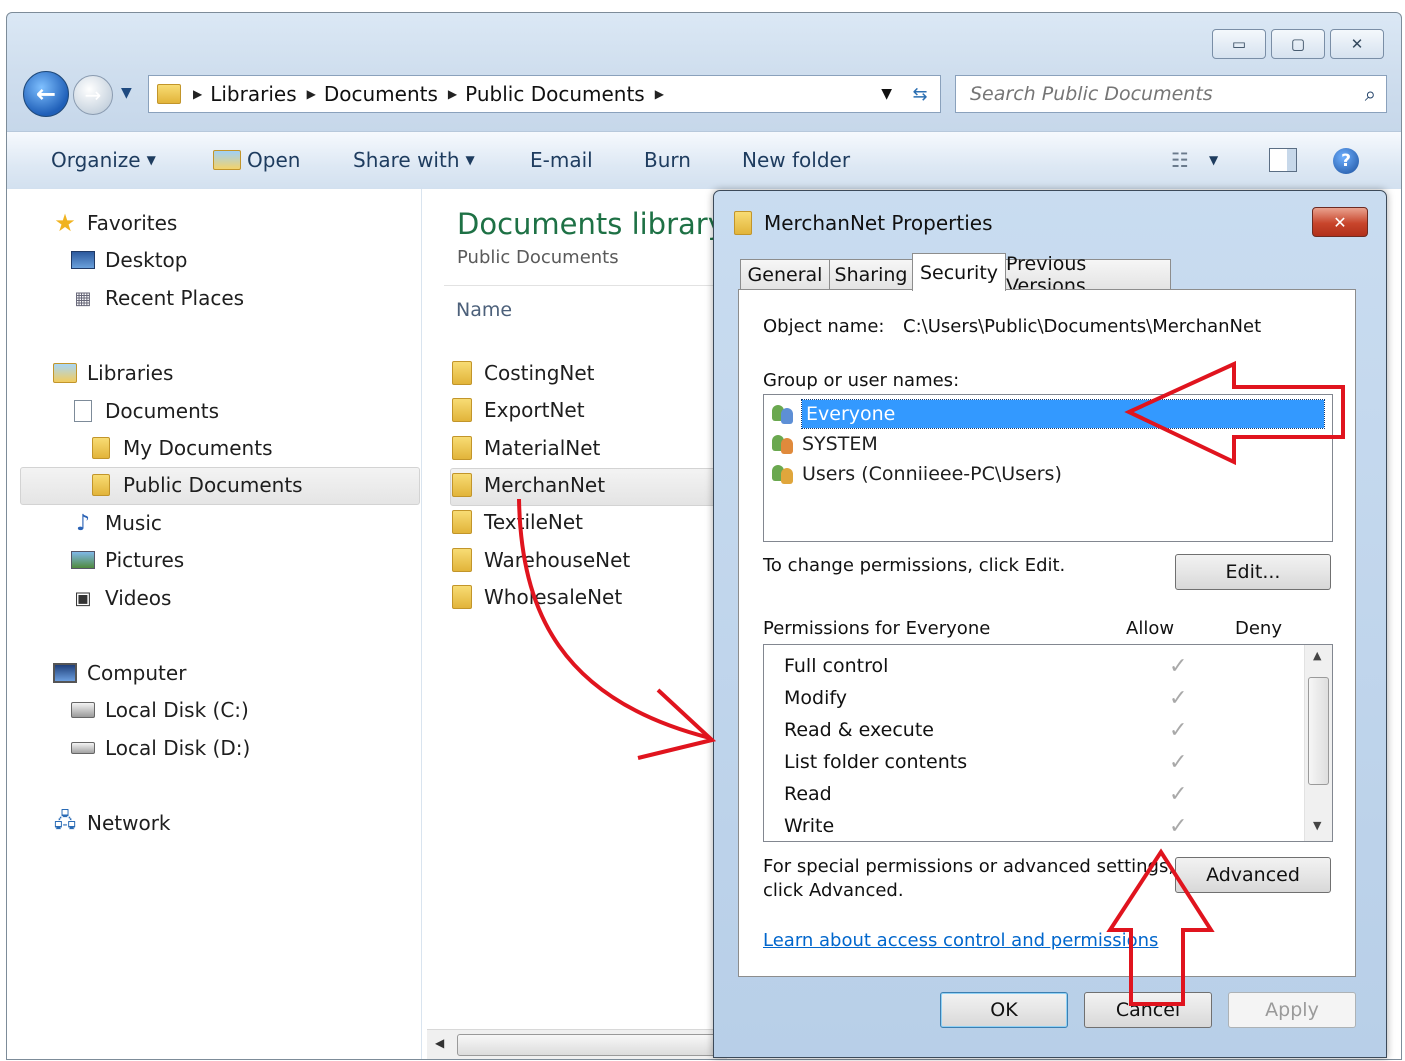 Image resolution: width=1405 pixels, height=1061 pixels. I want to click on apply-button: Apply, so click(1292, 1010).